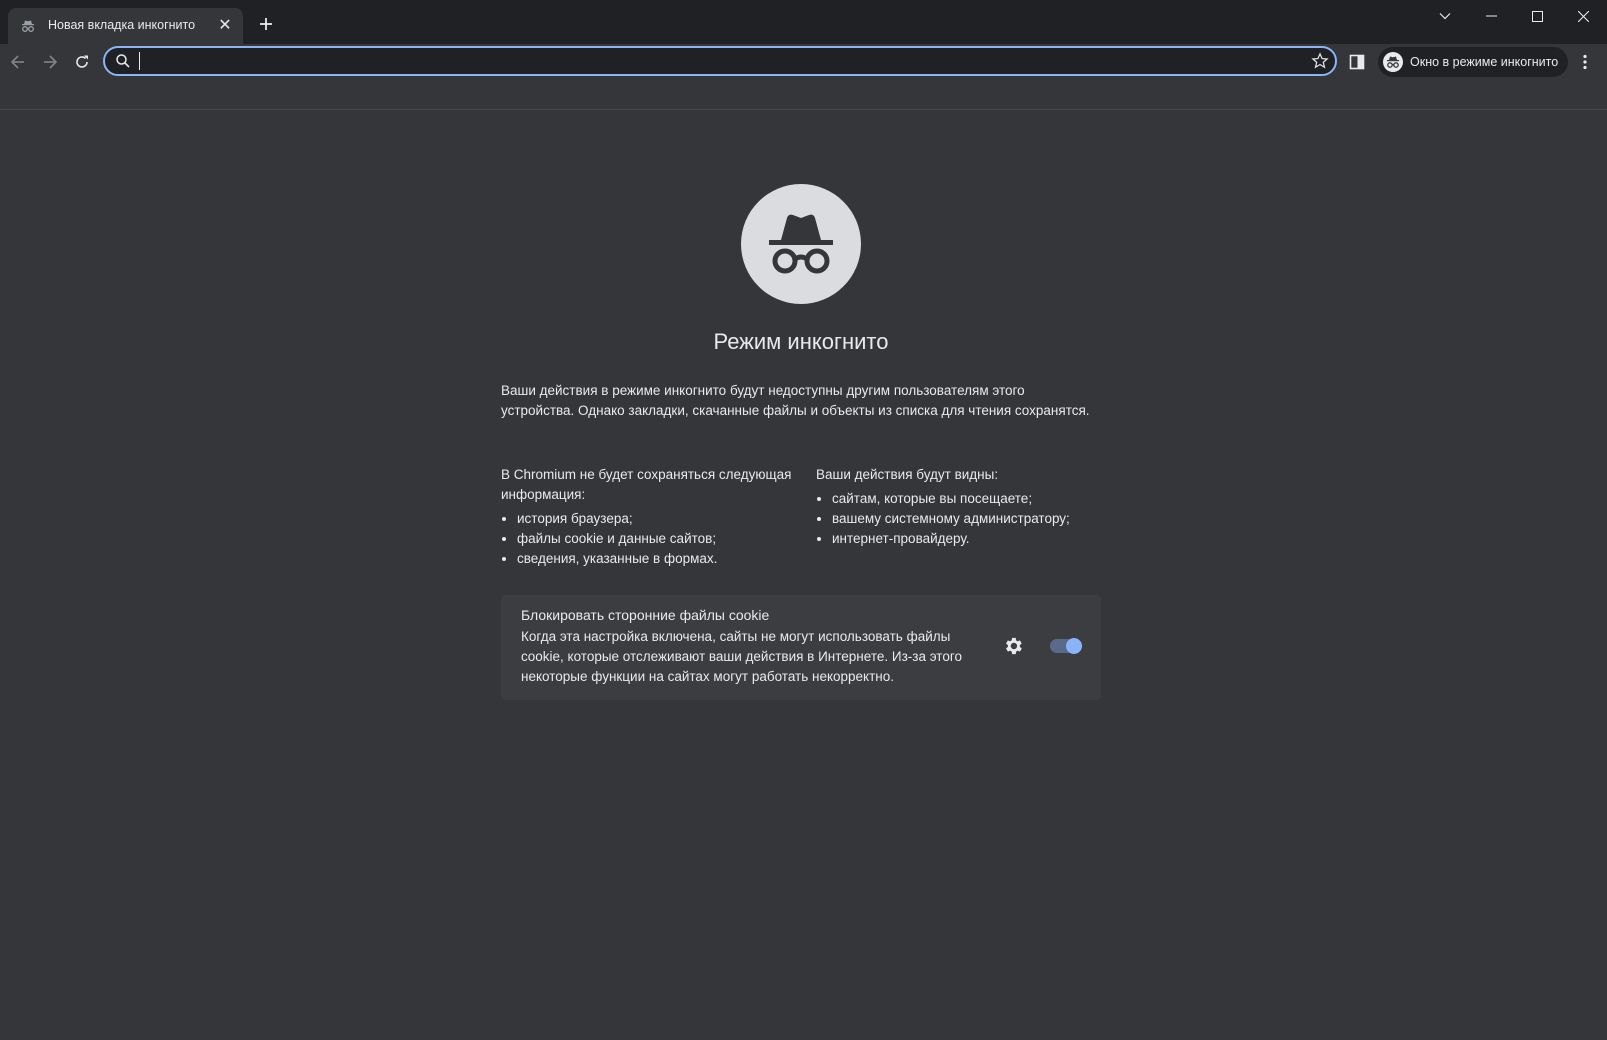 The width and height of the screenshot is (1607, 1040). I want to click on close-icon, so click(1583, 16).